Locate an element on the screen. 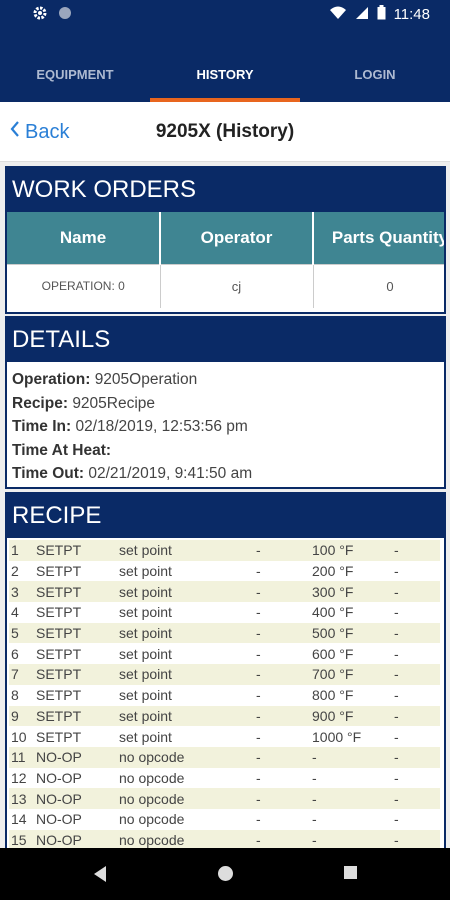 This screenshot has height=900, width=450. home-circle-icon is located at coordinates (225, 876).